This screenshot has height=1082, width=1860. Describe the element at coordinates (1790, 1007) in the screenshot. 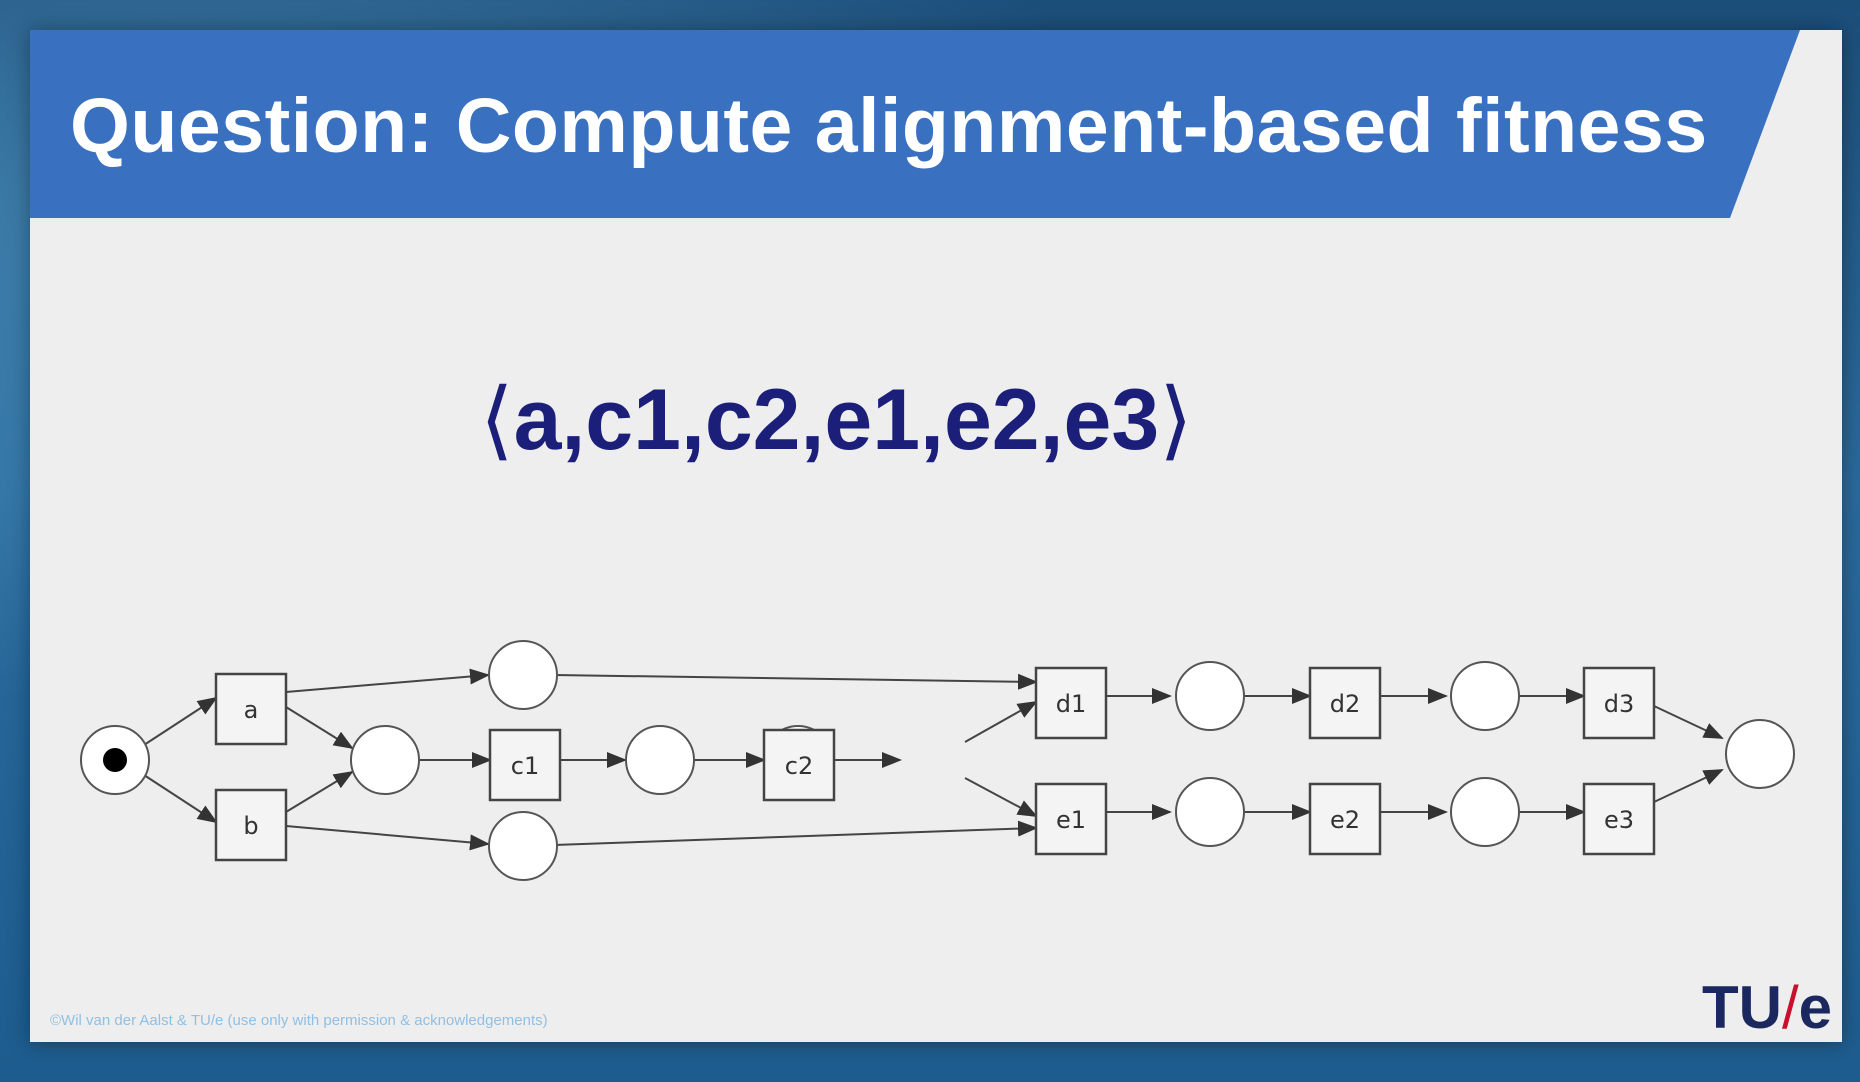

I see `logo-slash: /` at that location.